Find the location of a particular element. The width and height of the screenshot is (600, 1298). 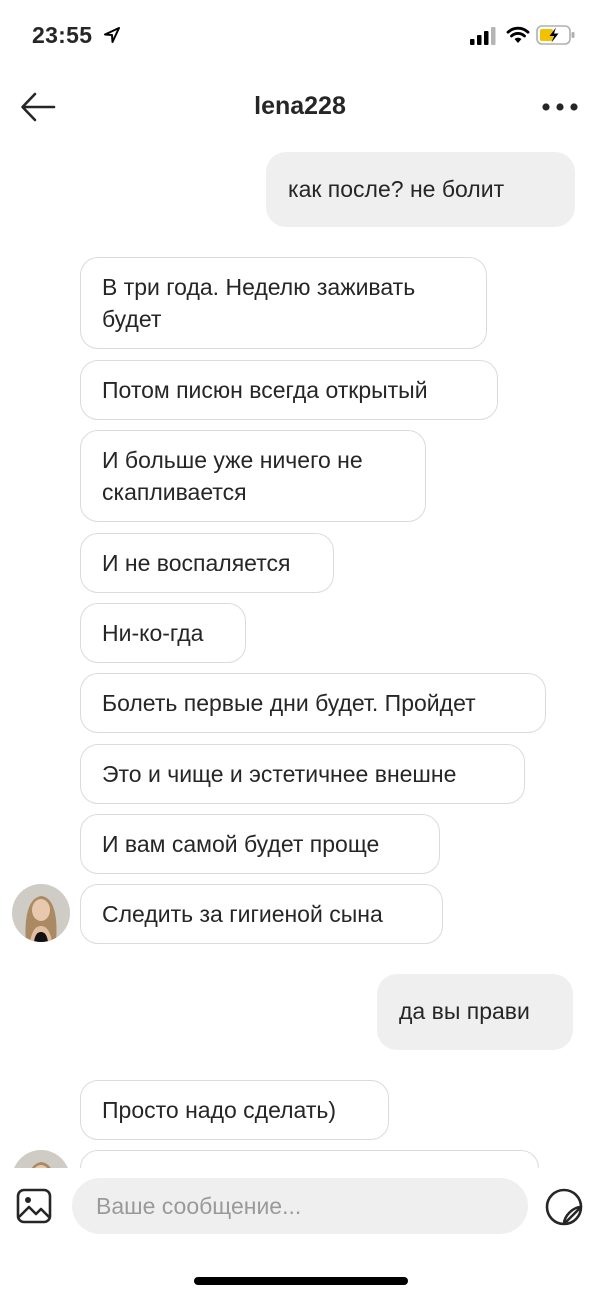

message-input-container is located at coordinates (300, 1206).